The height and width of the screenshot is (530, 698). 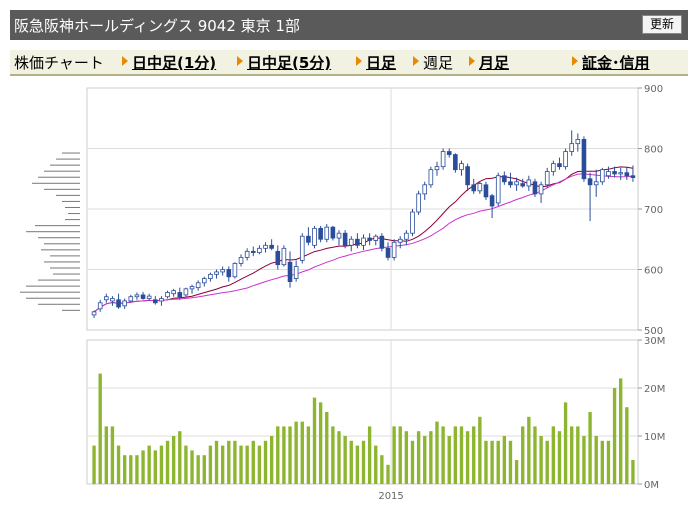 What do you see at coordinates (653, 150) in the screenshot?
I see `price-tick-label: 800` at bounding box center [653, 150].